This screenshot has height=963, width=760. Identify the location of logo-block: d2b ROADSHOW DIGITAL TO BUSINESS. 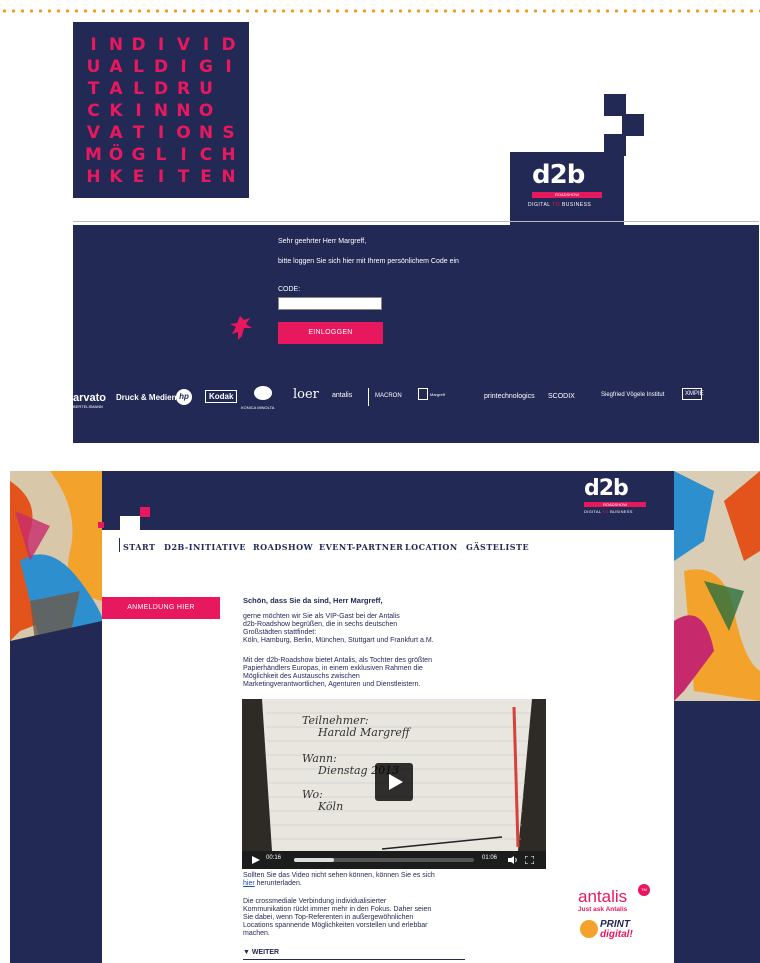
(567, 189).